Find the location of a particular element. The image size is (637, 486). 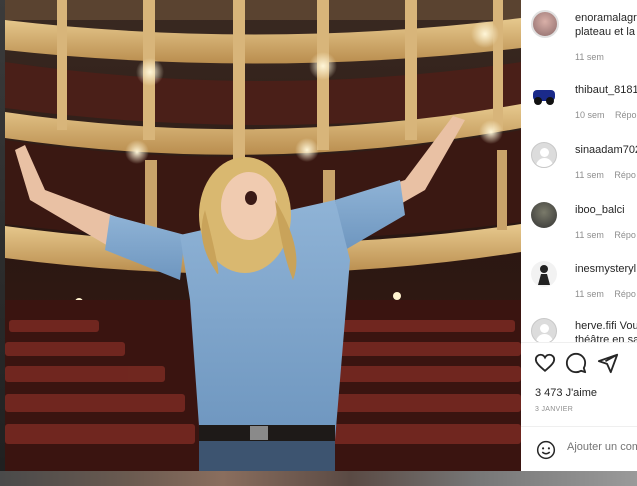

comment-username: inesmysteryl is located at coordinates (605, 269).